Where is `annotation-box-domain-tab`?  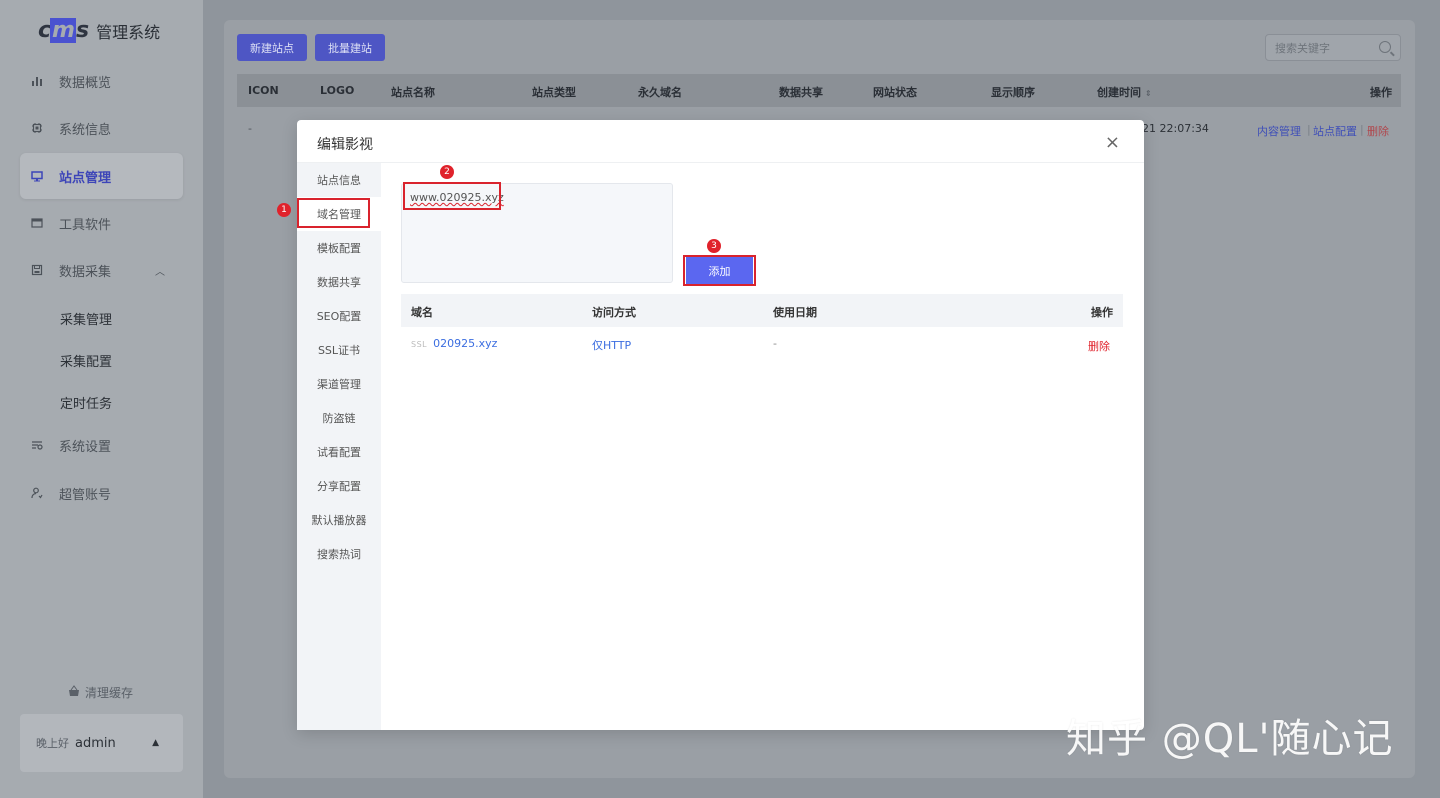
annotation-box-domain-tab is located at coordinates (333, 213).